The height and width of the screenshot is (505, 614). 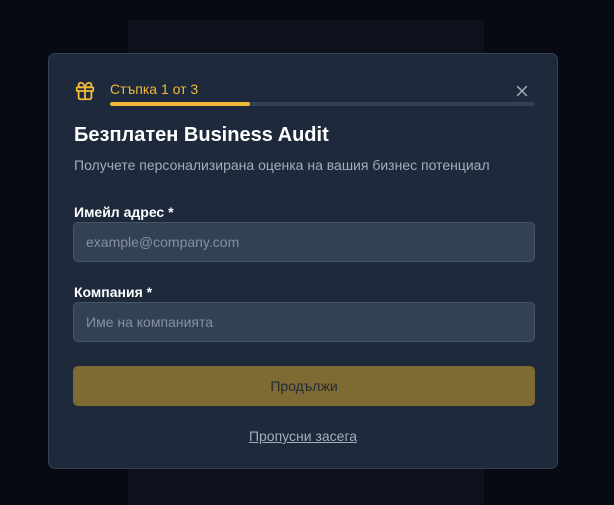 What do you see at coordinates (154, 89) in the screenshot?
I see `step-indicator: Стъпка 1 от 3` at bounding box center [154, 89].